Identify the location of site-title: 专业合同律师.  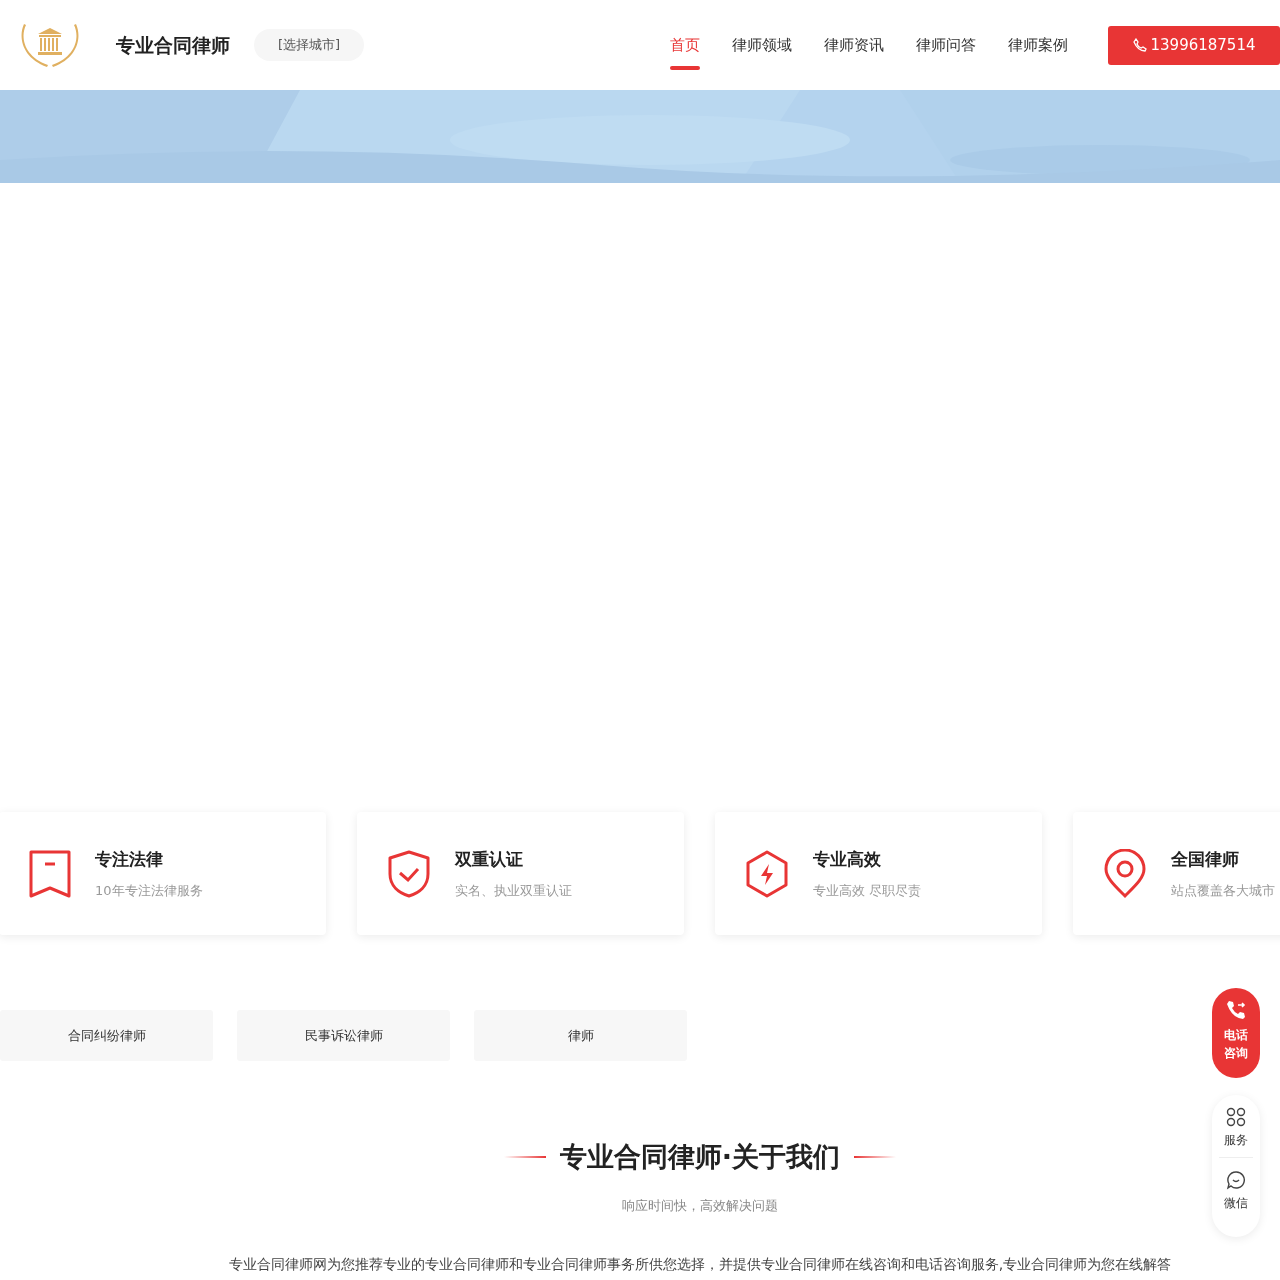
(173, 45).